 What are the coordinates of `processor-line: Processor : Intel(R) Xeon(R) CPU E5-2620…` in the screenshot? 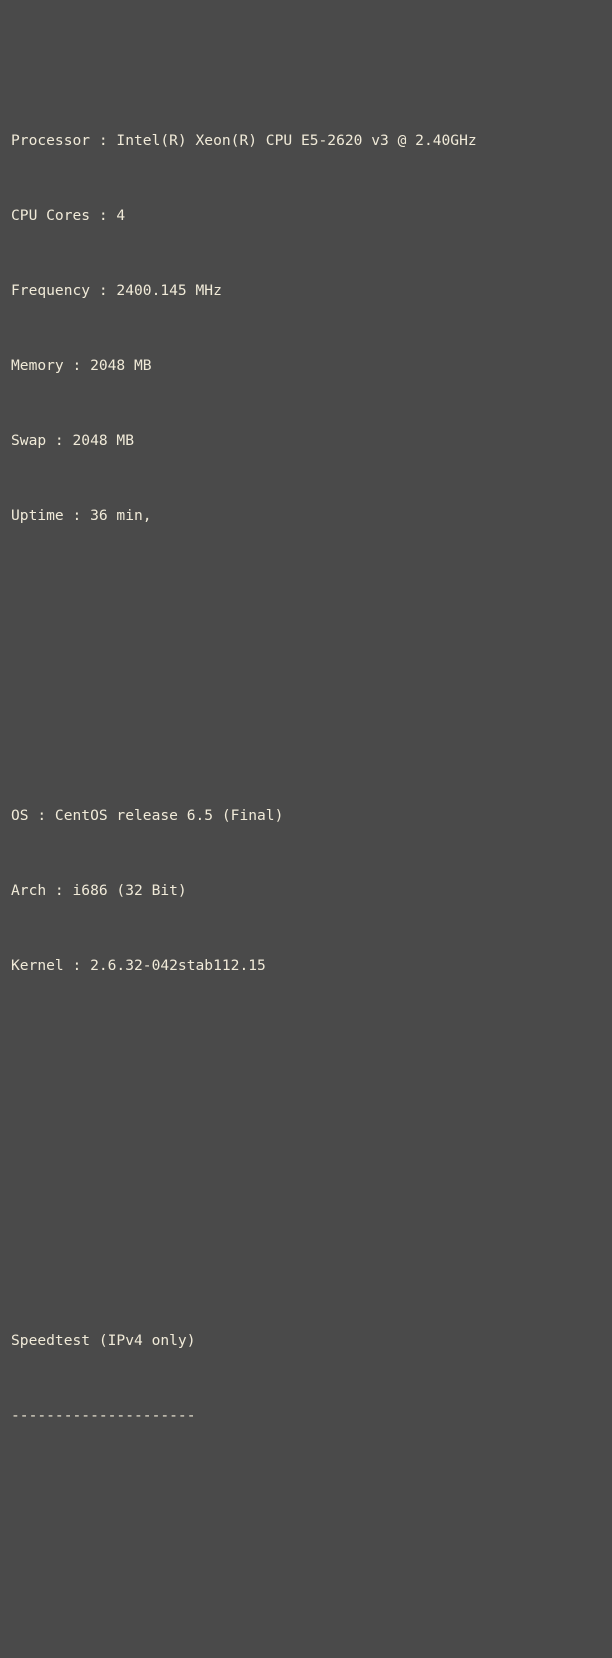 It's located at (244, 140).